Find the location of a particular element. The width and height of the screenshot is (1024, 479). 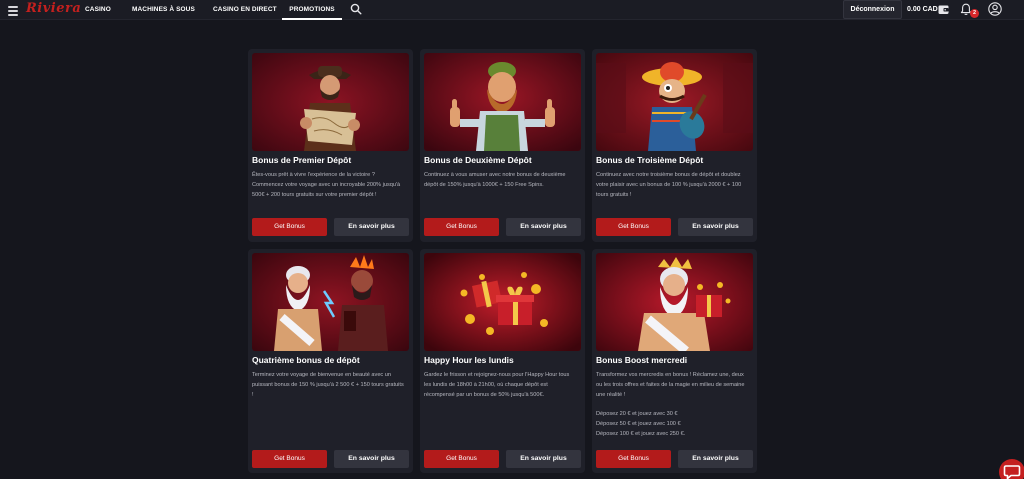

promotion-title: Bonus de Troisième Dépôt is located at coordinates (650, 160).